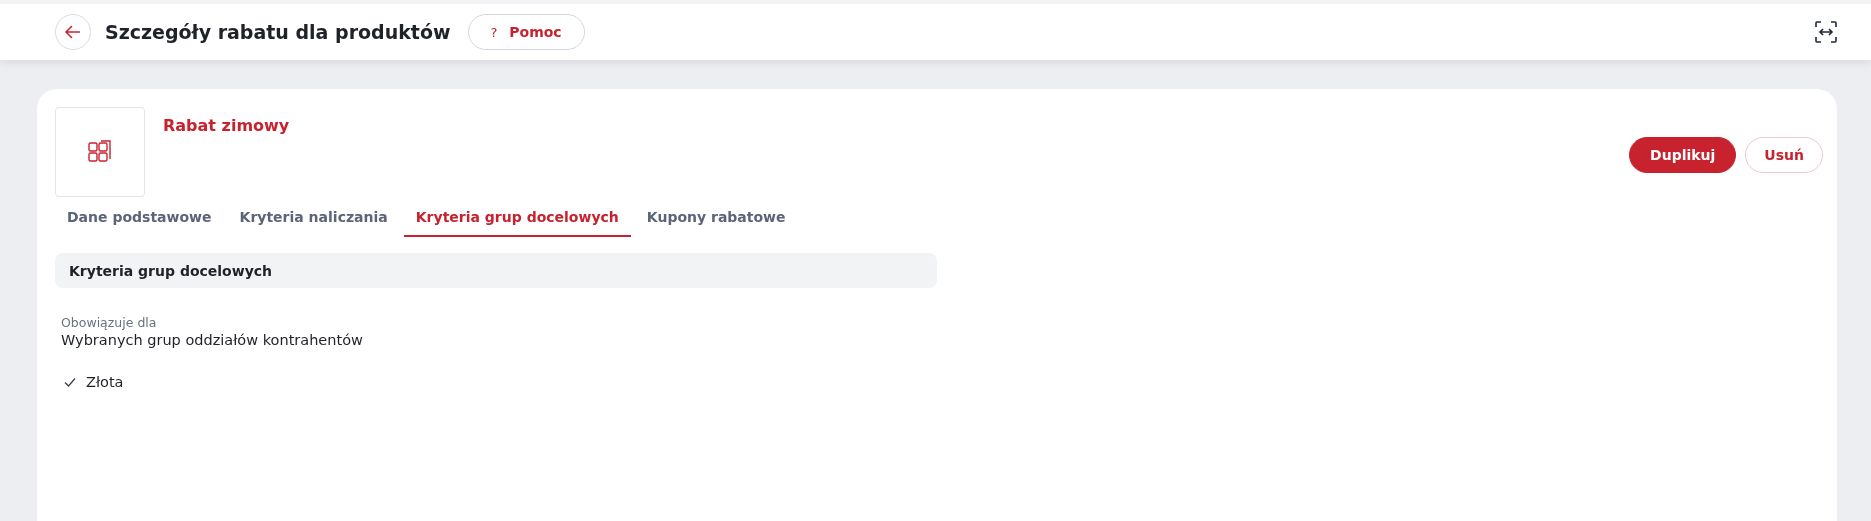 Image resolution: width=1871 pixels, height=521 pixels. Describe the element at coordinates (1826, 32) in the screenshot. I see `expand-width-icon` at that location.